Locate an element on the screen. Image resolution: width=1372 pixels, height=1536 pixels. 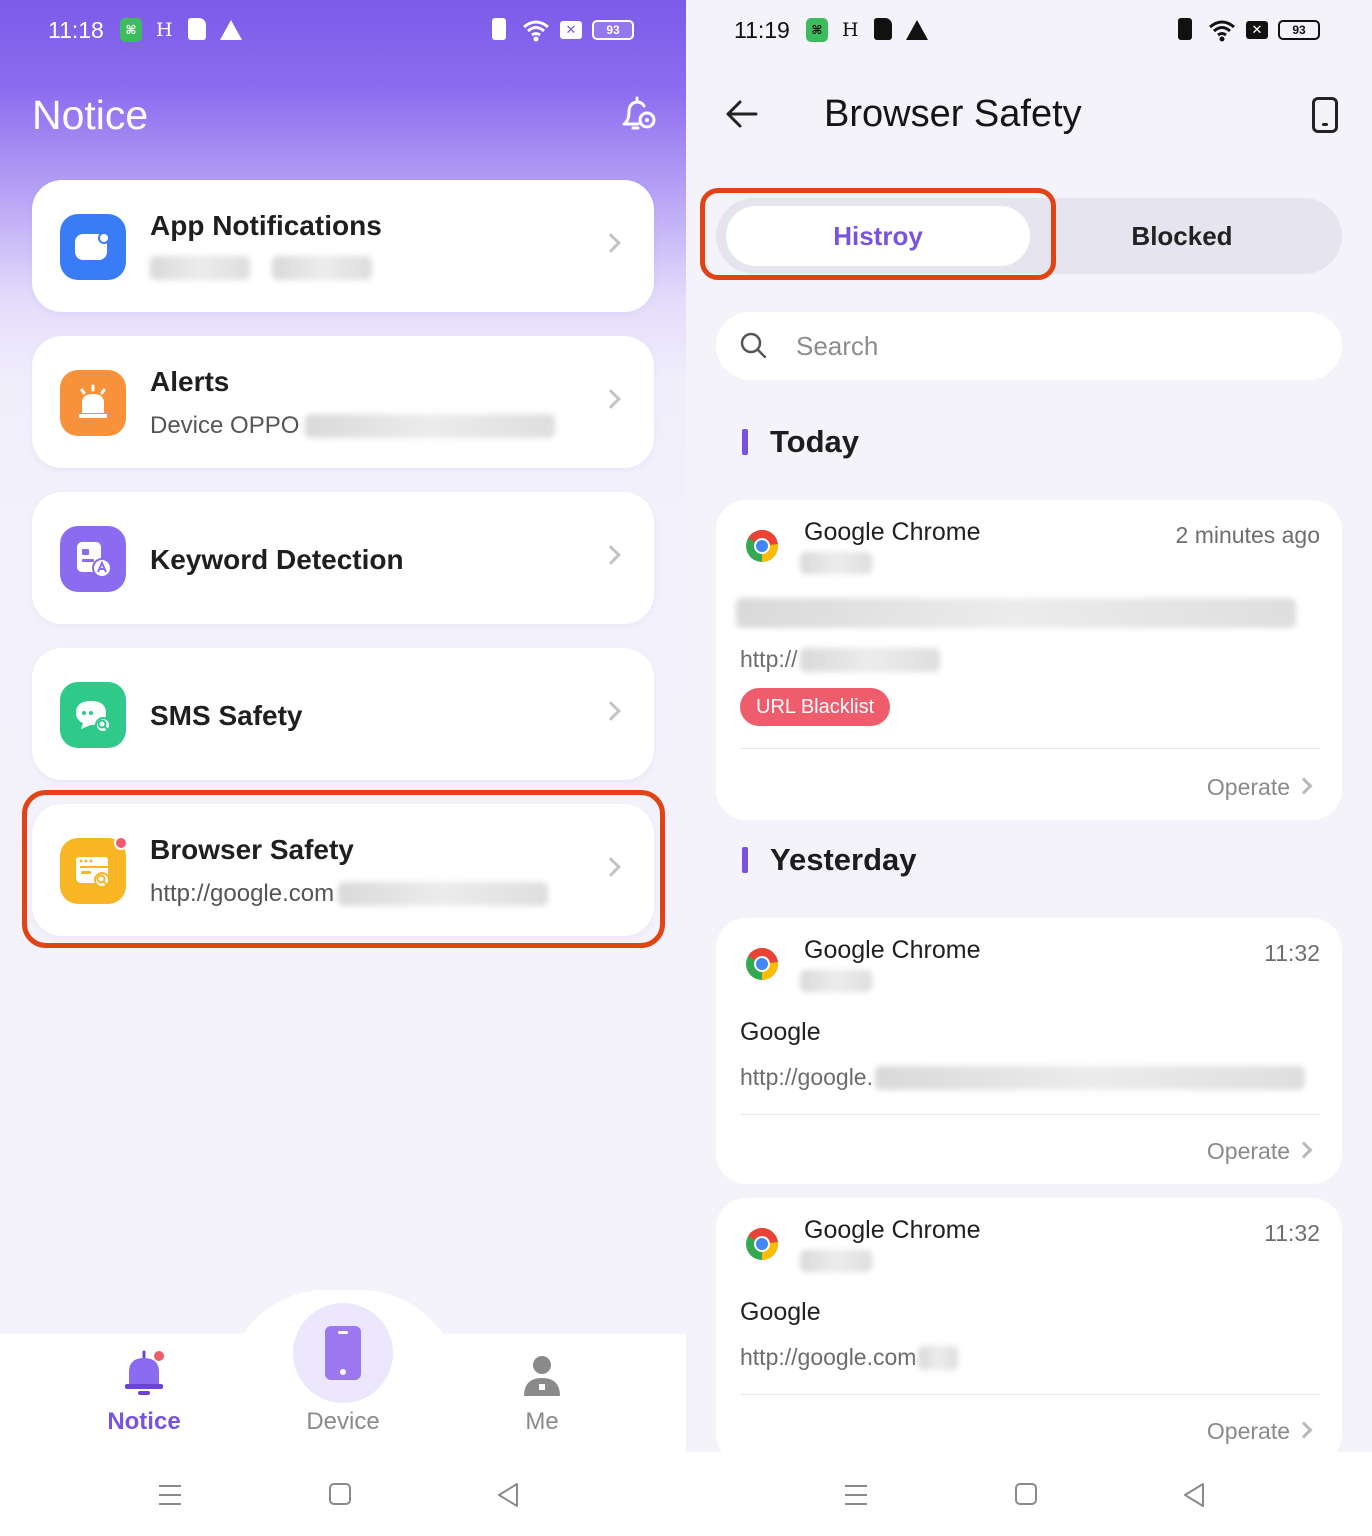
record-url: http://google. is located at coordinates (1022, 1077).